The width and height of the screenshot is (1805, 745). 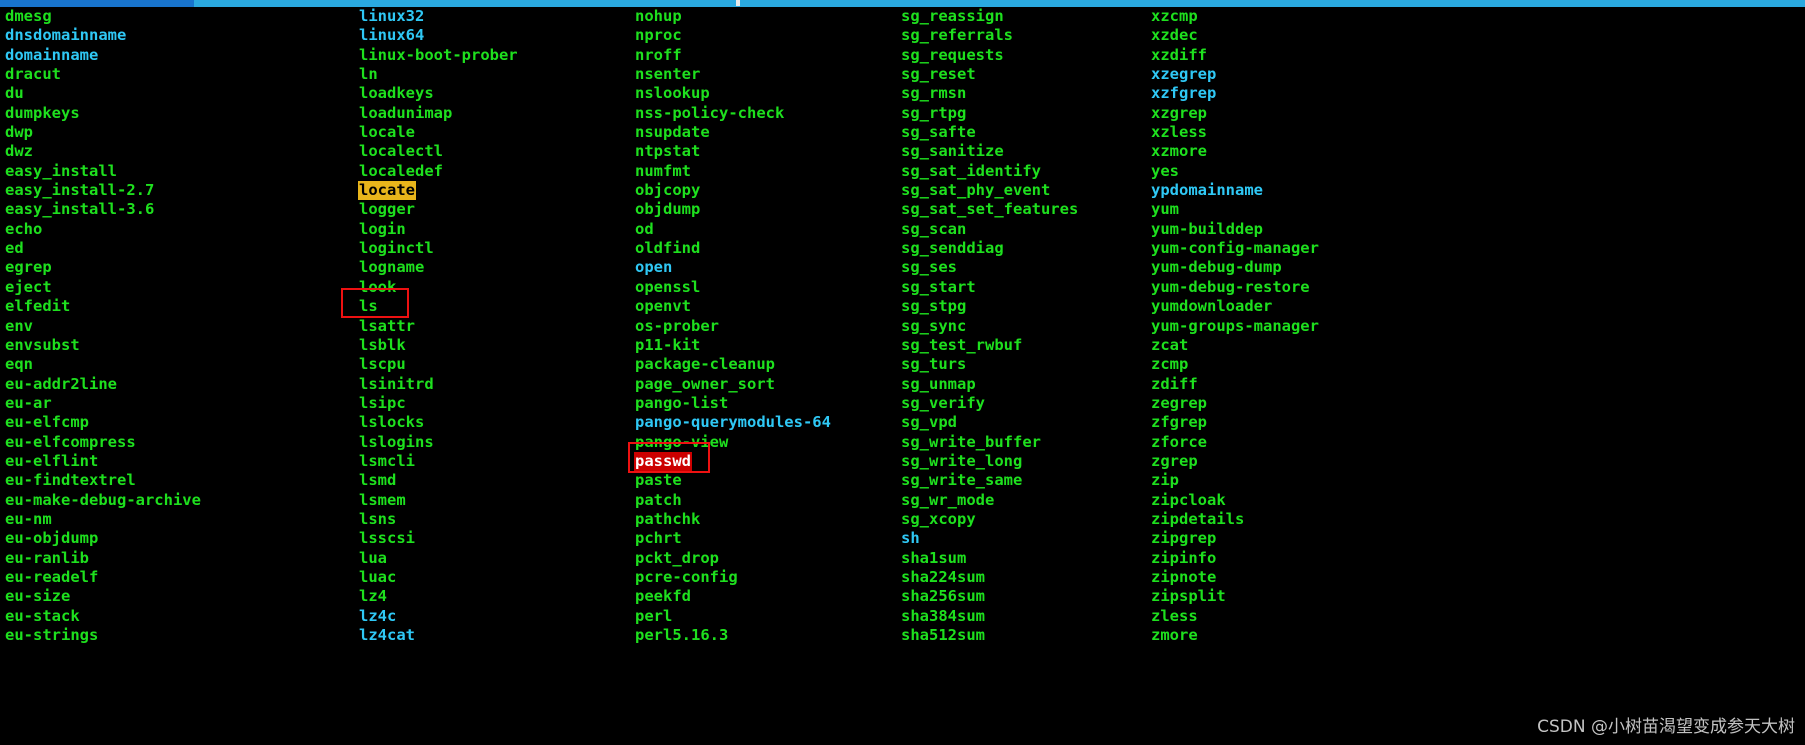 What do you see at coordinates (1197, 519) in the screenshot?
I see `command-entry: zipdetails` at bounding box center [1197, 519].